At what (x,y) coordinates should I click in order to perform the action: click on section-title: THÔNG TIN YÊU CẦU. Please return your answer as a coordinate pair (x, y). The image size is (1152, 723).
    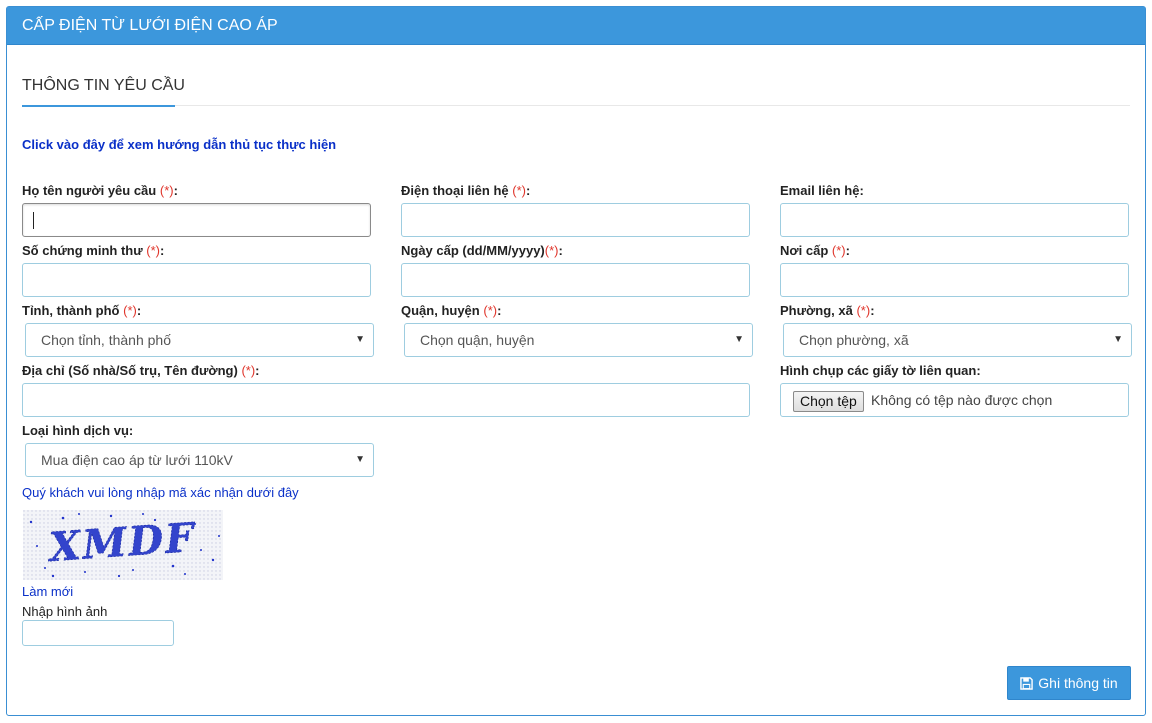
    Looking at the image, I should click on (103, 85).